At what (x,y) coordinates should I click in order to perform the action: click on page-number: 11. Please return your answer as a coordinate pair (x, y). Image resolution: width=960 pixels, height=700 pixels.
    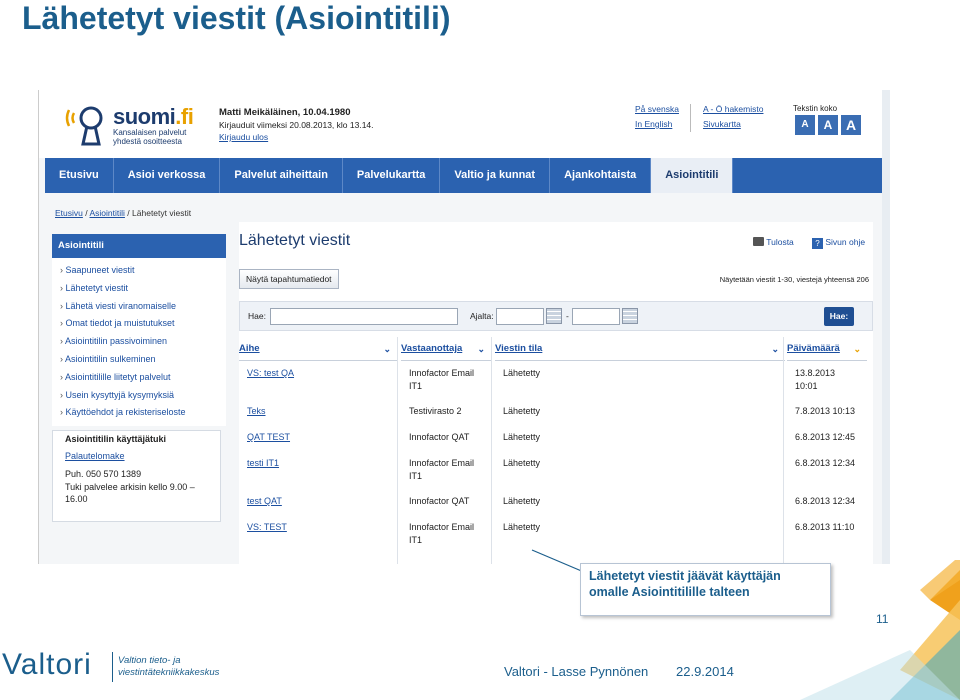
    Looking at the image, I should click on (882, 619).